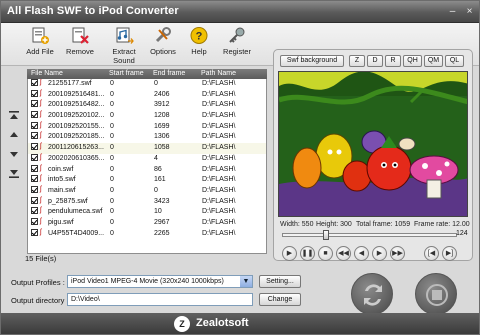  Describe the element at coordinates (38, 282) in the screenshot. I see `output-profiles-label: Output Profiles :` at that location.